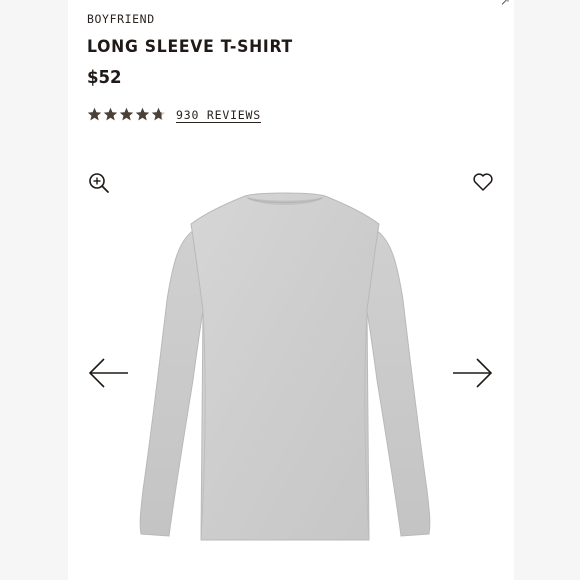  What do you see at coordinates (34, 290) in the screenshot?
I see `left-margin` at bounding box center [34, 290].